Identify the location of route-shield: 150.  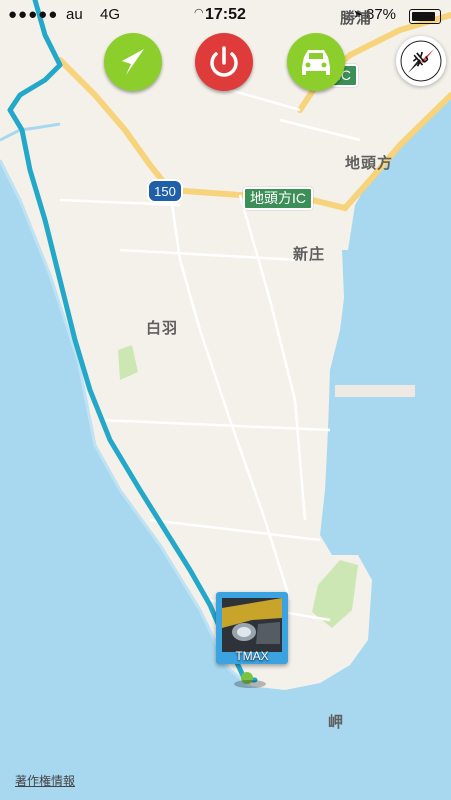
(165, 191).